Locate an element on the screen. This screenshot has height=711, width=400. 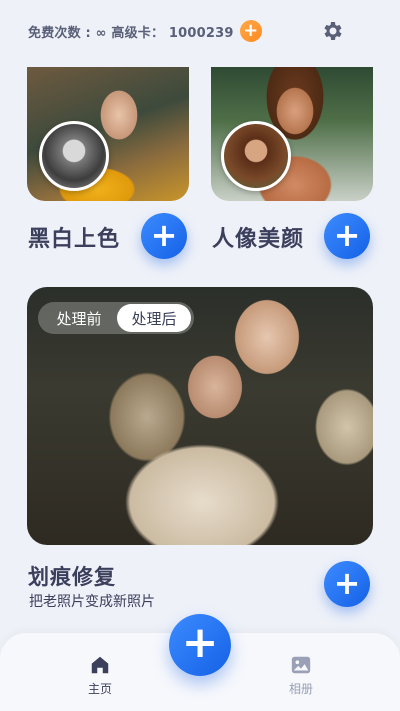
colorize-before-avatar is located at coordinates (74, 156).